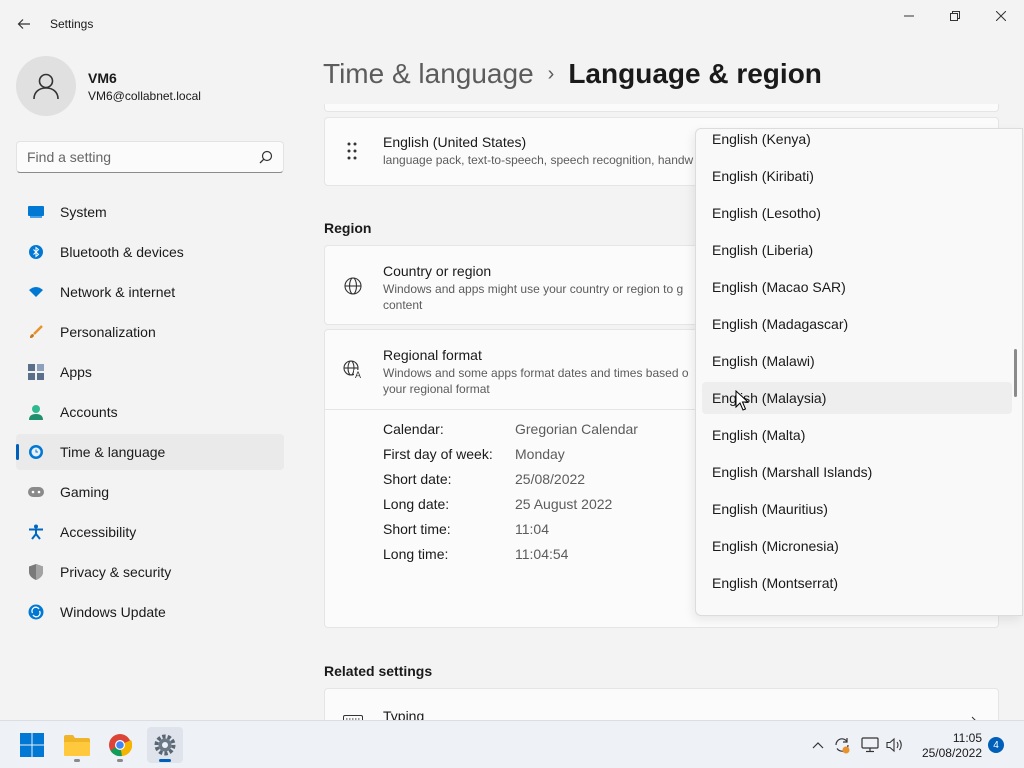 This screenshot has height=768, width=1024. I want to click on dropdown-option: English (Madagascar), so click(857, 324).